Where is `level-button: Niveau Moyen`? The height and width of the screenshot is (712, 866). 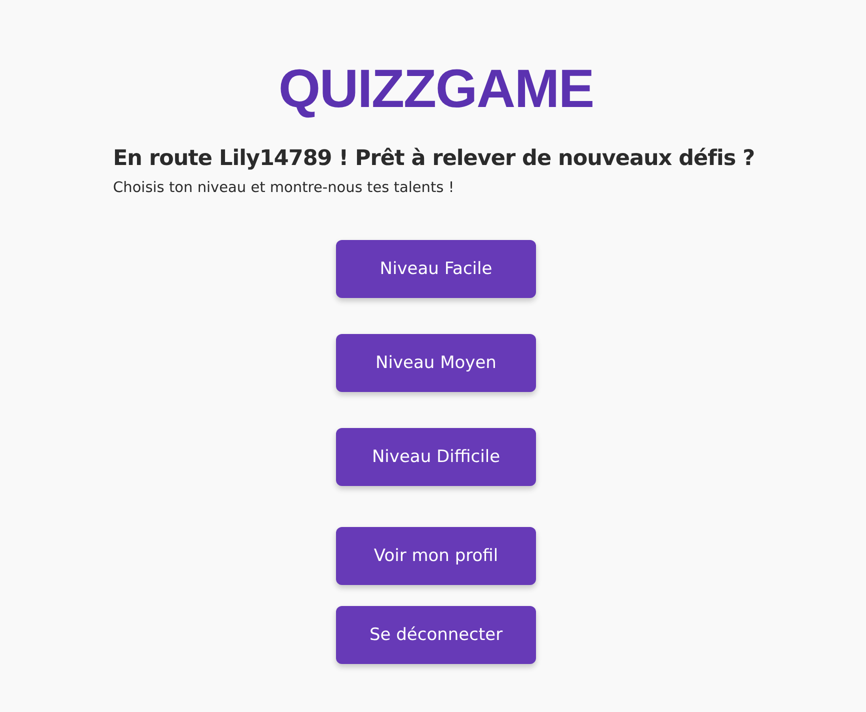 level-button: Niveau Moyen is located at coordinates (436, 363).